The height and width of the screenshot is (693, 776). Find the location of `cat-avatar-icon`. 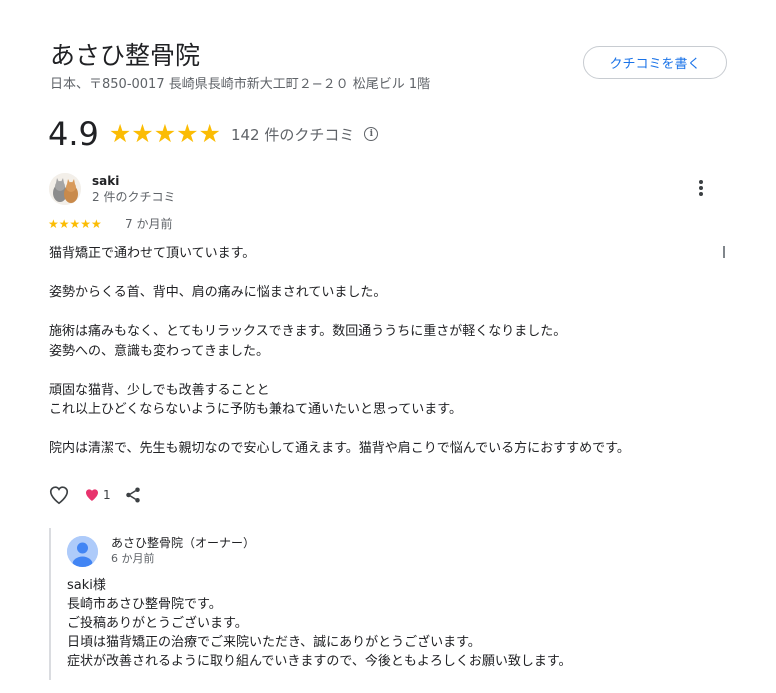

cat-avatar-icon is located at coordinates (65, 189).